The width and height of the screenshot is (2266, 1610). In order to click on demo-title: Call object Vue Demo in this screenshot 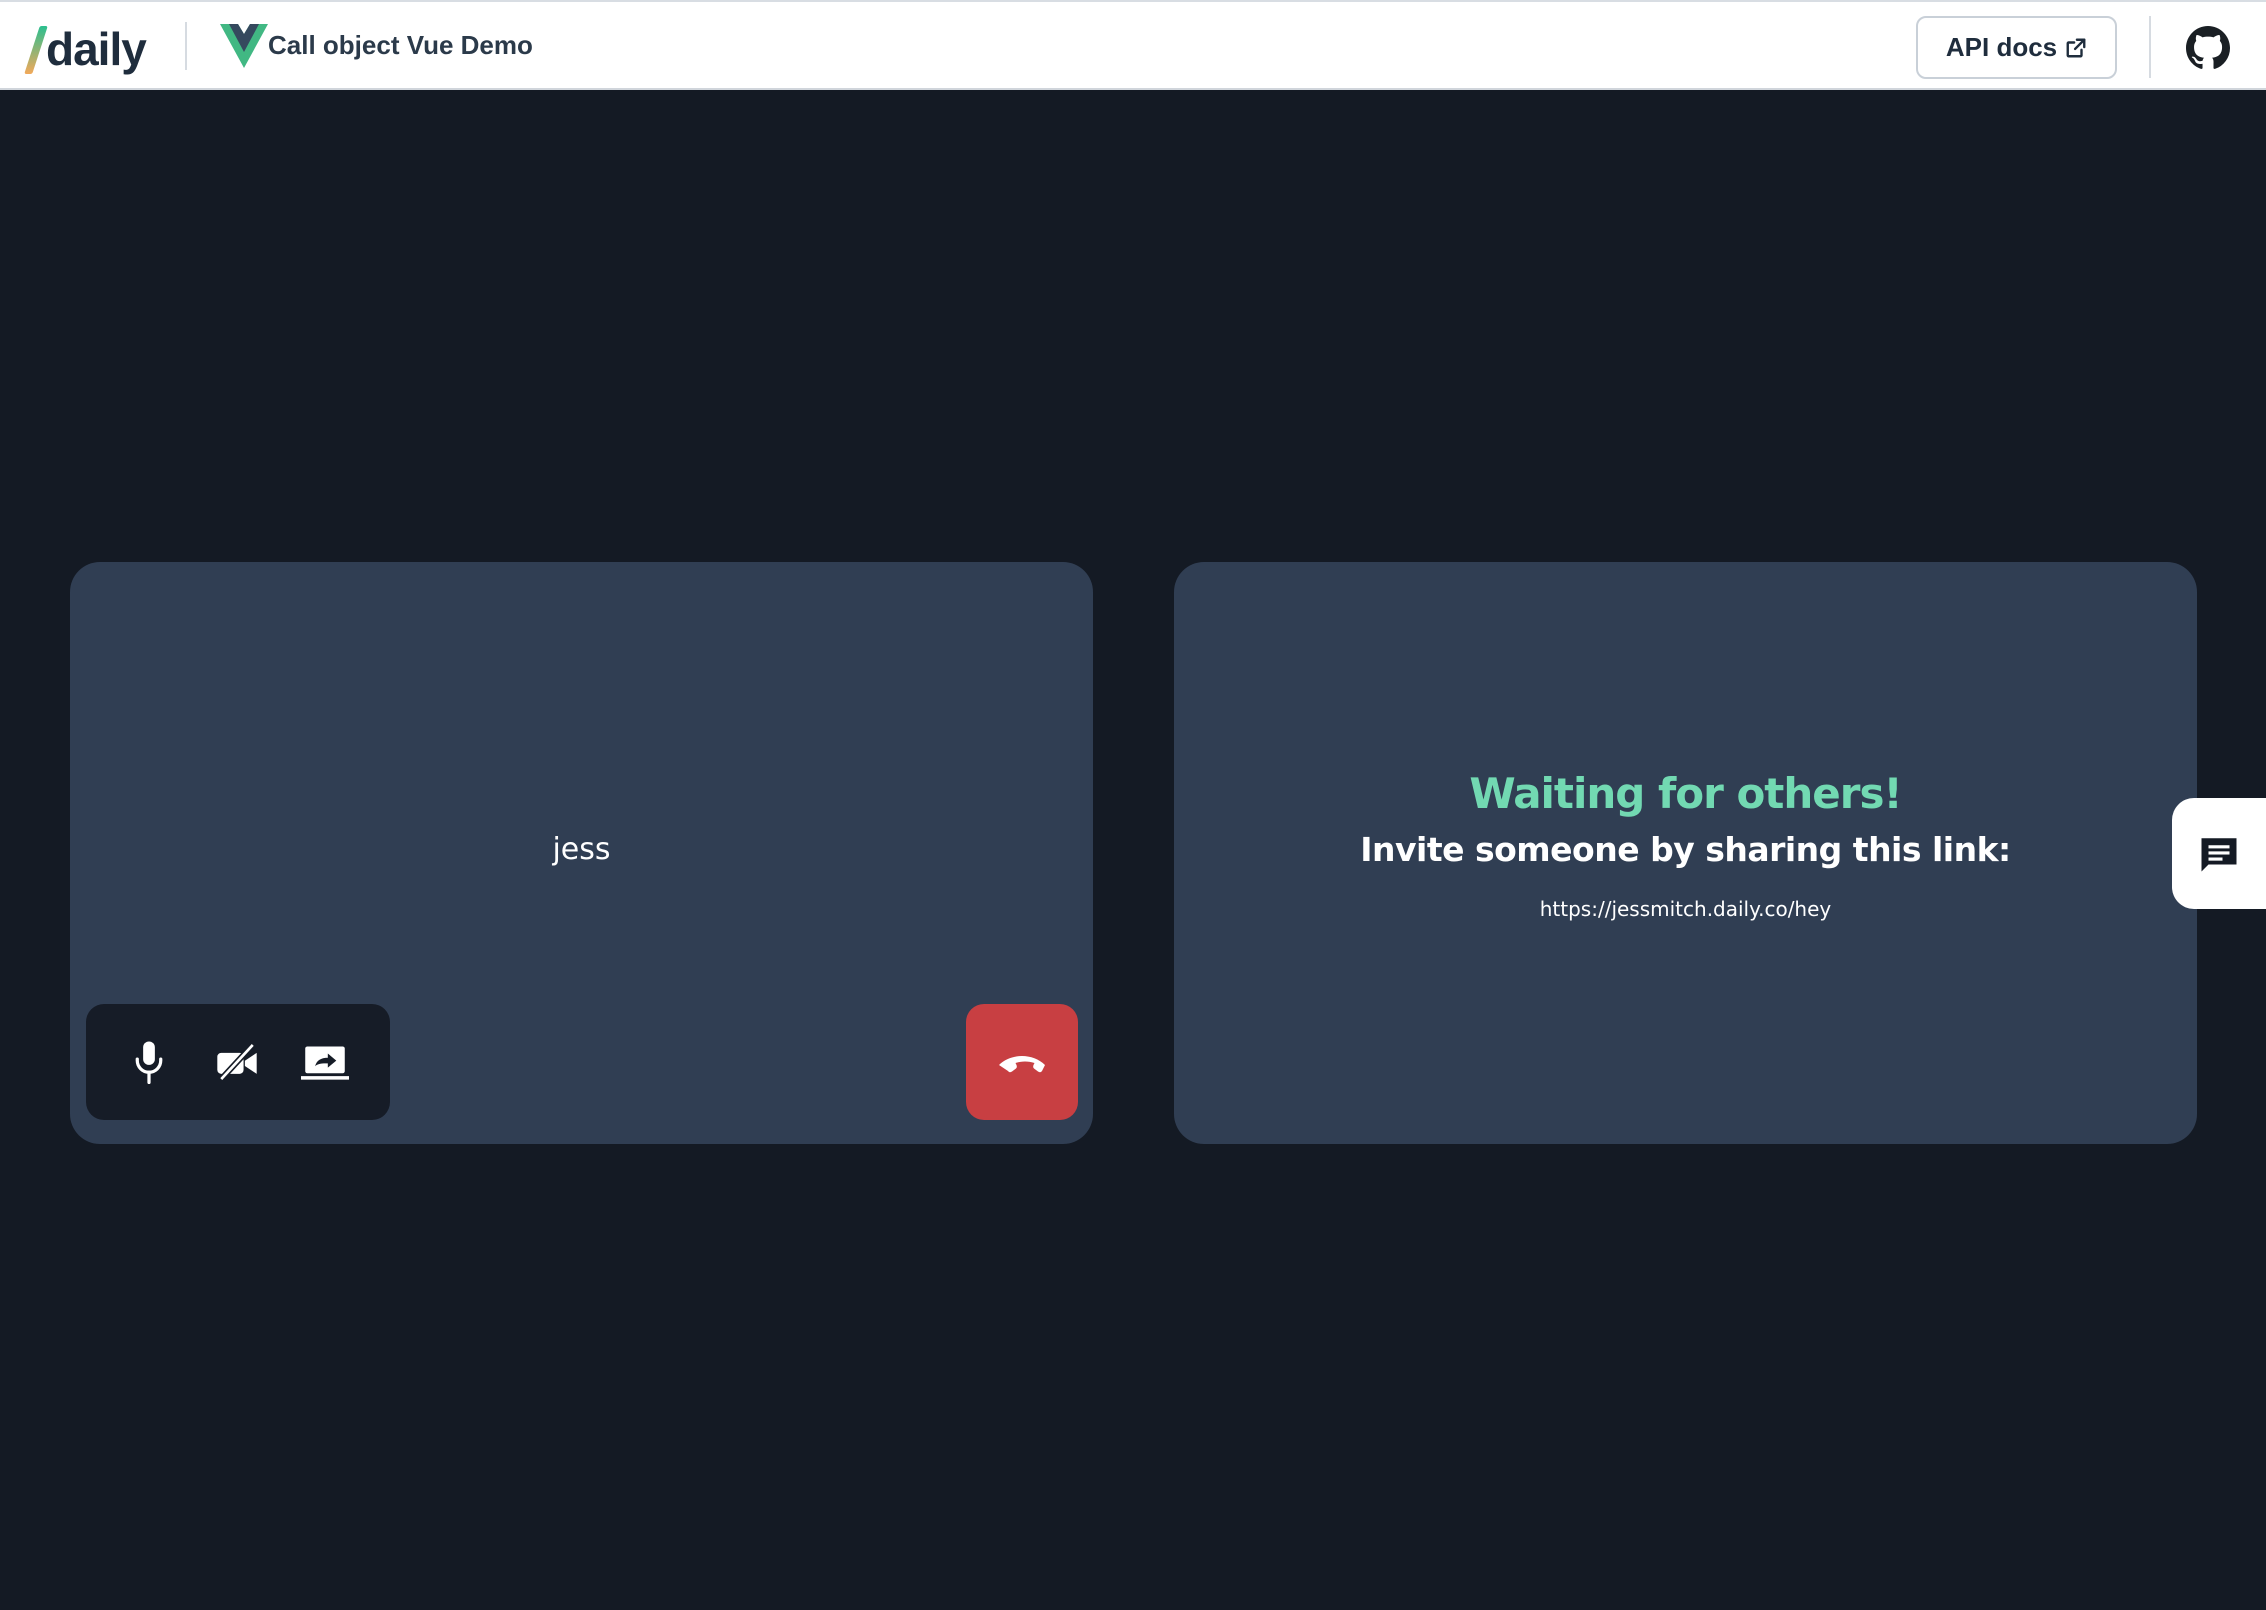, I will do `click(400, 45)`.